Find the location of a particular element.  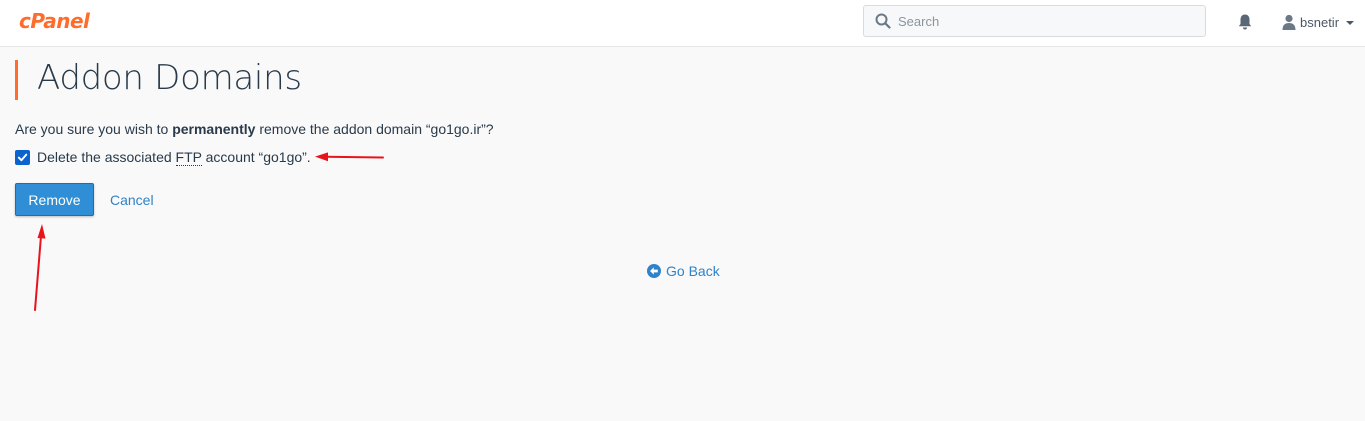

arrow-to-remove-button-icon is located at coordinates (40, 267).